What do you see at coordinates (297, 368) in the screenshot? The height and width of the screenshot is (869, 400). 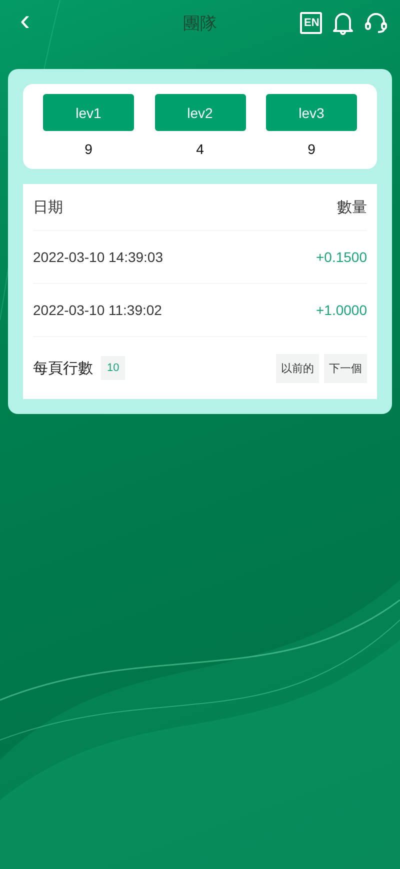 I see `previous-button: 以前的` at bounding box center [297, 368].